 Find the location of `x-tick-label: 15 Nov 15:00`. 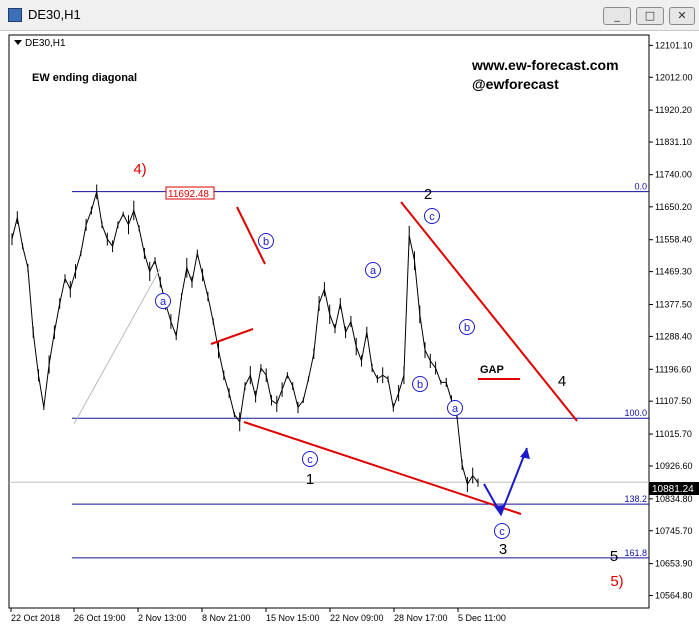

x-tick-label: 15 Nov 15:00 is located at coordinates (293, 618).